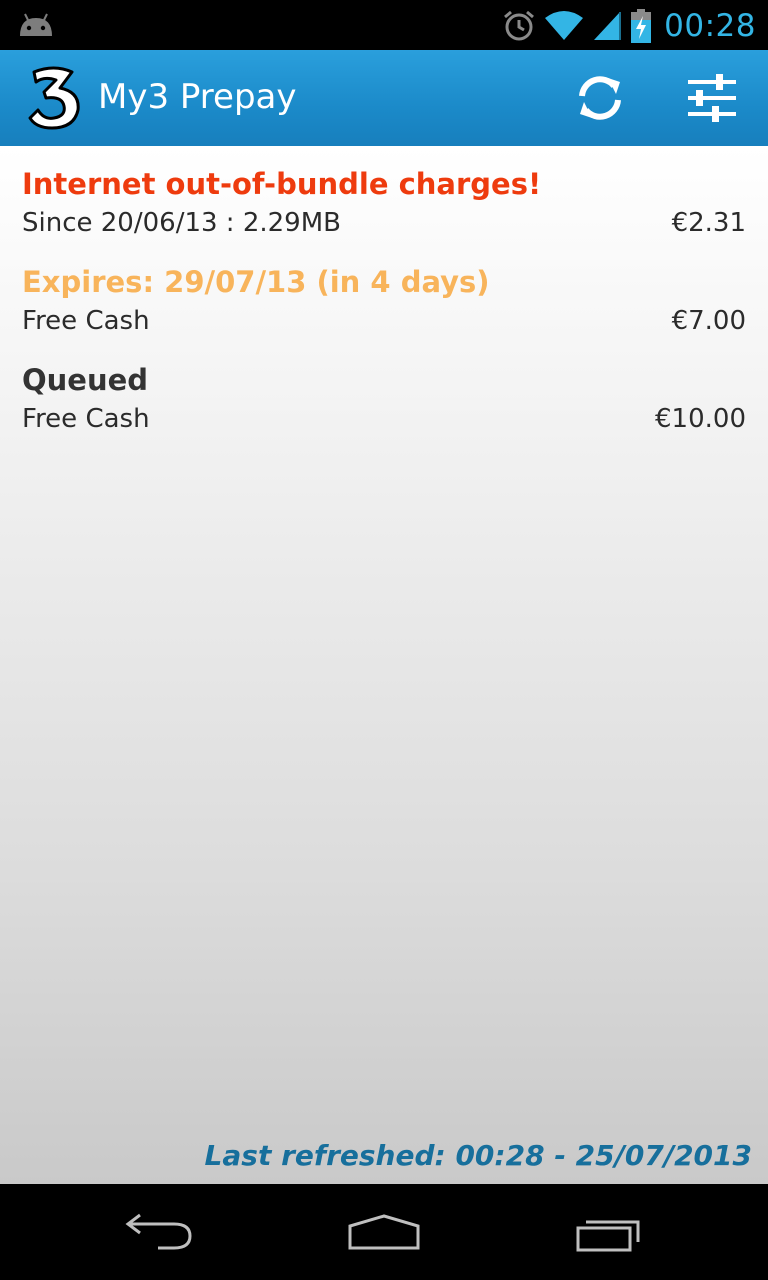 The height and width of the screenshot is (1280, 768). Describe the element at coordinates (384, 399) in the screenshot. I see `queued-section: Queued Free Cash €10.00` at that location.